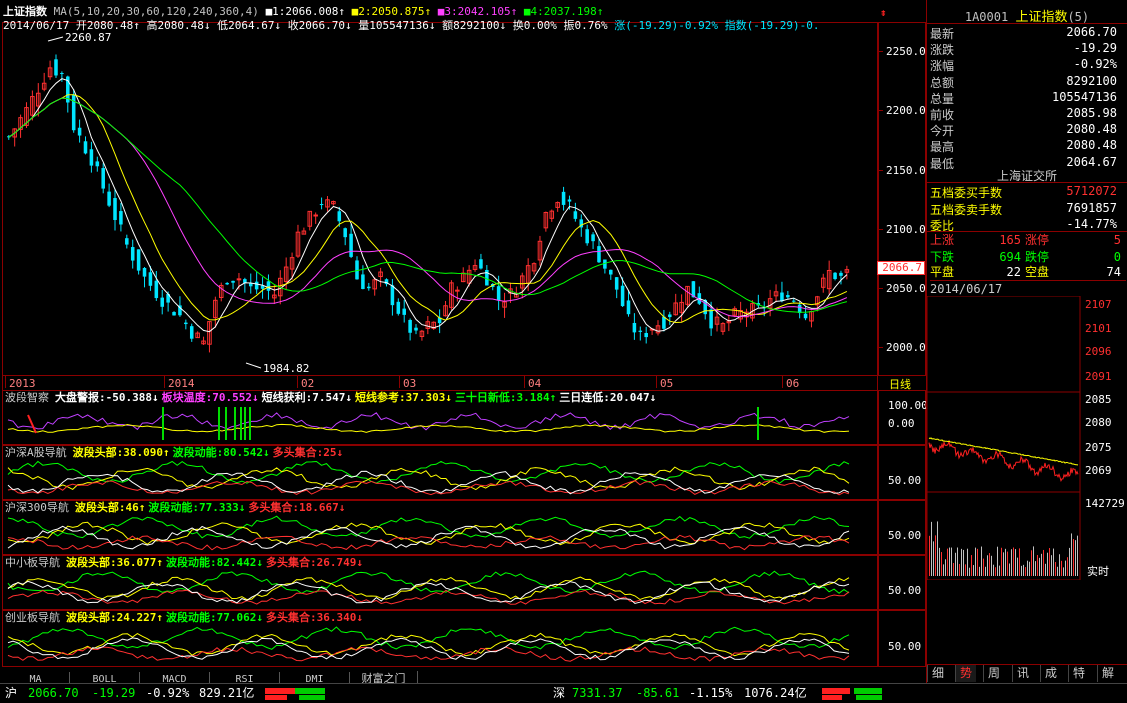  I want to click on up-label: 上涨, so click(942, 240).